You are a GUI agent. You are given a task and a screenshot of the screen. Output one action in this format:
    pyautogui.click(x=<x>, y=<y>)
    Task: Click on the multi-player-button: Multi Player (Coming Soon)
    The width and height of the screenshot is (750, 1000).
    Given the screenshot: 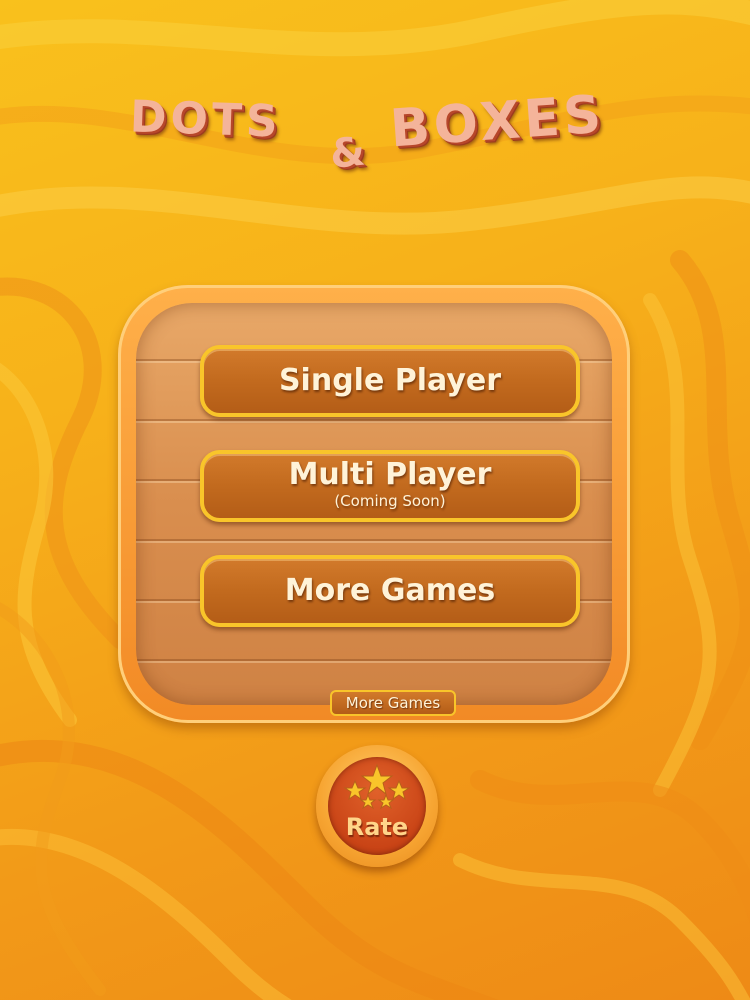 What is the action you would take?
    pyautogui.click(x=390, y=486)
    